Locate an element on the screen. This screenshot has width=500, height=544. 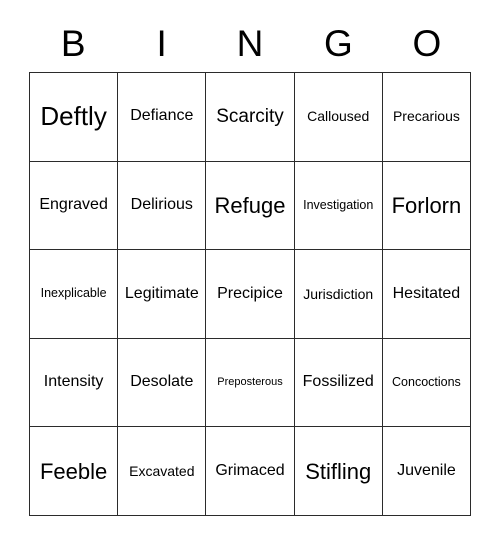
bingo-cell-g3: Jurisdiction is located at coordinates (338, 294).